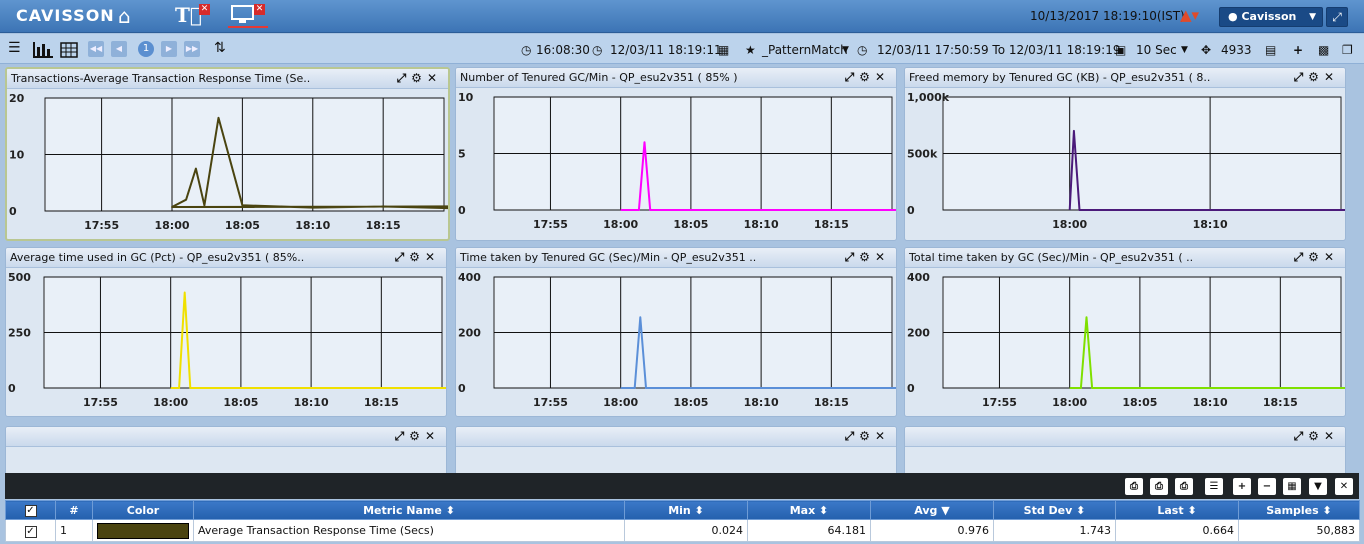 This screenshot has width=1364, height=544. I want to click on column-header: Min ⬍, so click(686, 510).